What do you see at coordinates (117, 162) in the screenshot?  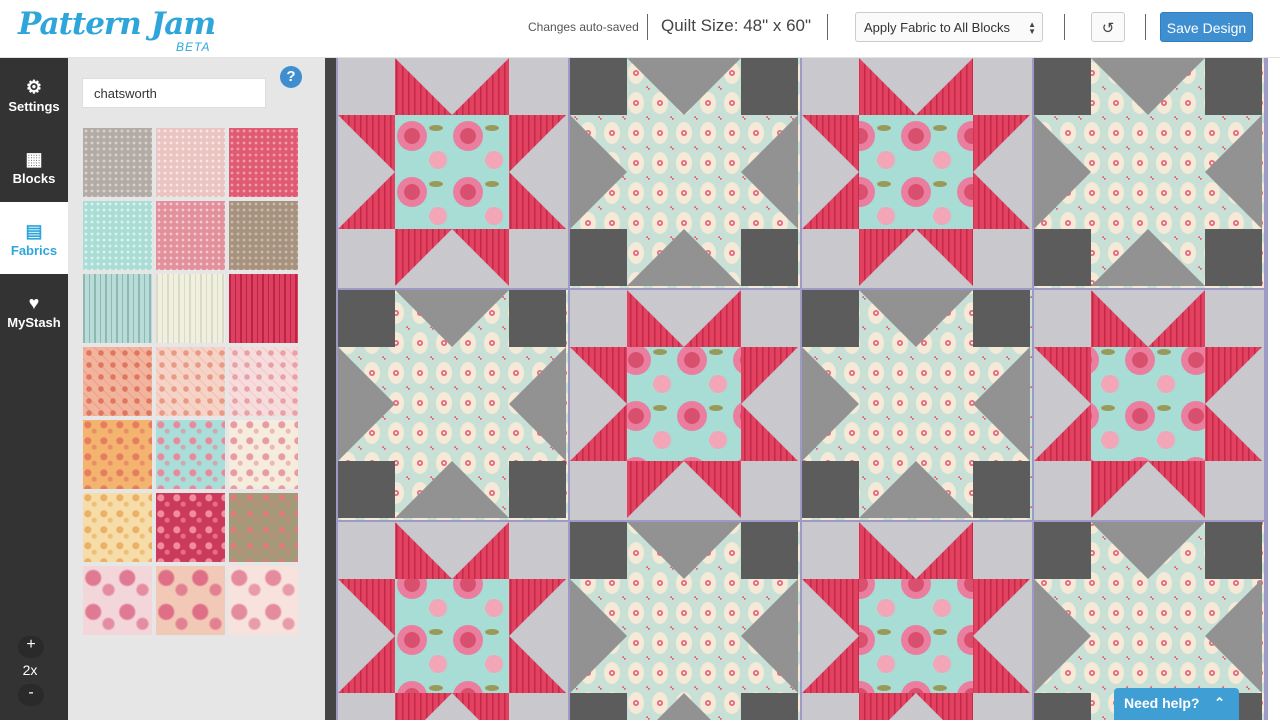 I see `fabric-swatch-gray-dot` at bounding box center [117, 162].